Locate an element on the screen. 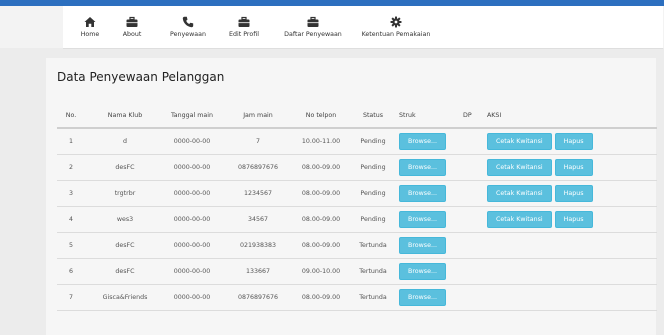 This screenshot has height=335, width=664. nav-item-ketentuan-pemakaian: Ketentuan Pemakaian is located at coordinates (396, 27).